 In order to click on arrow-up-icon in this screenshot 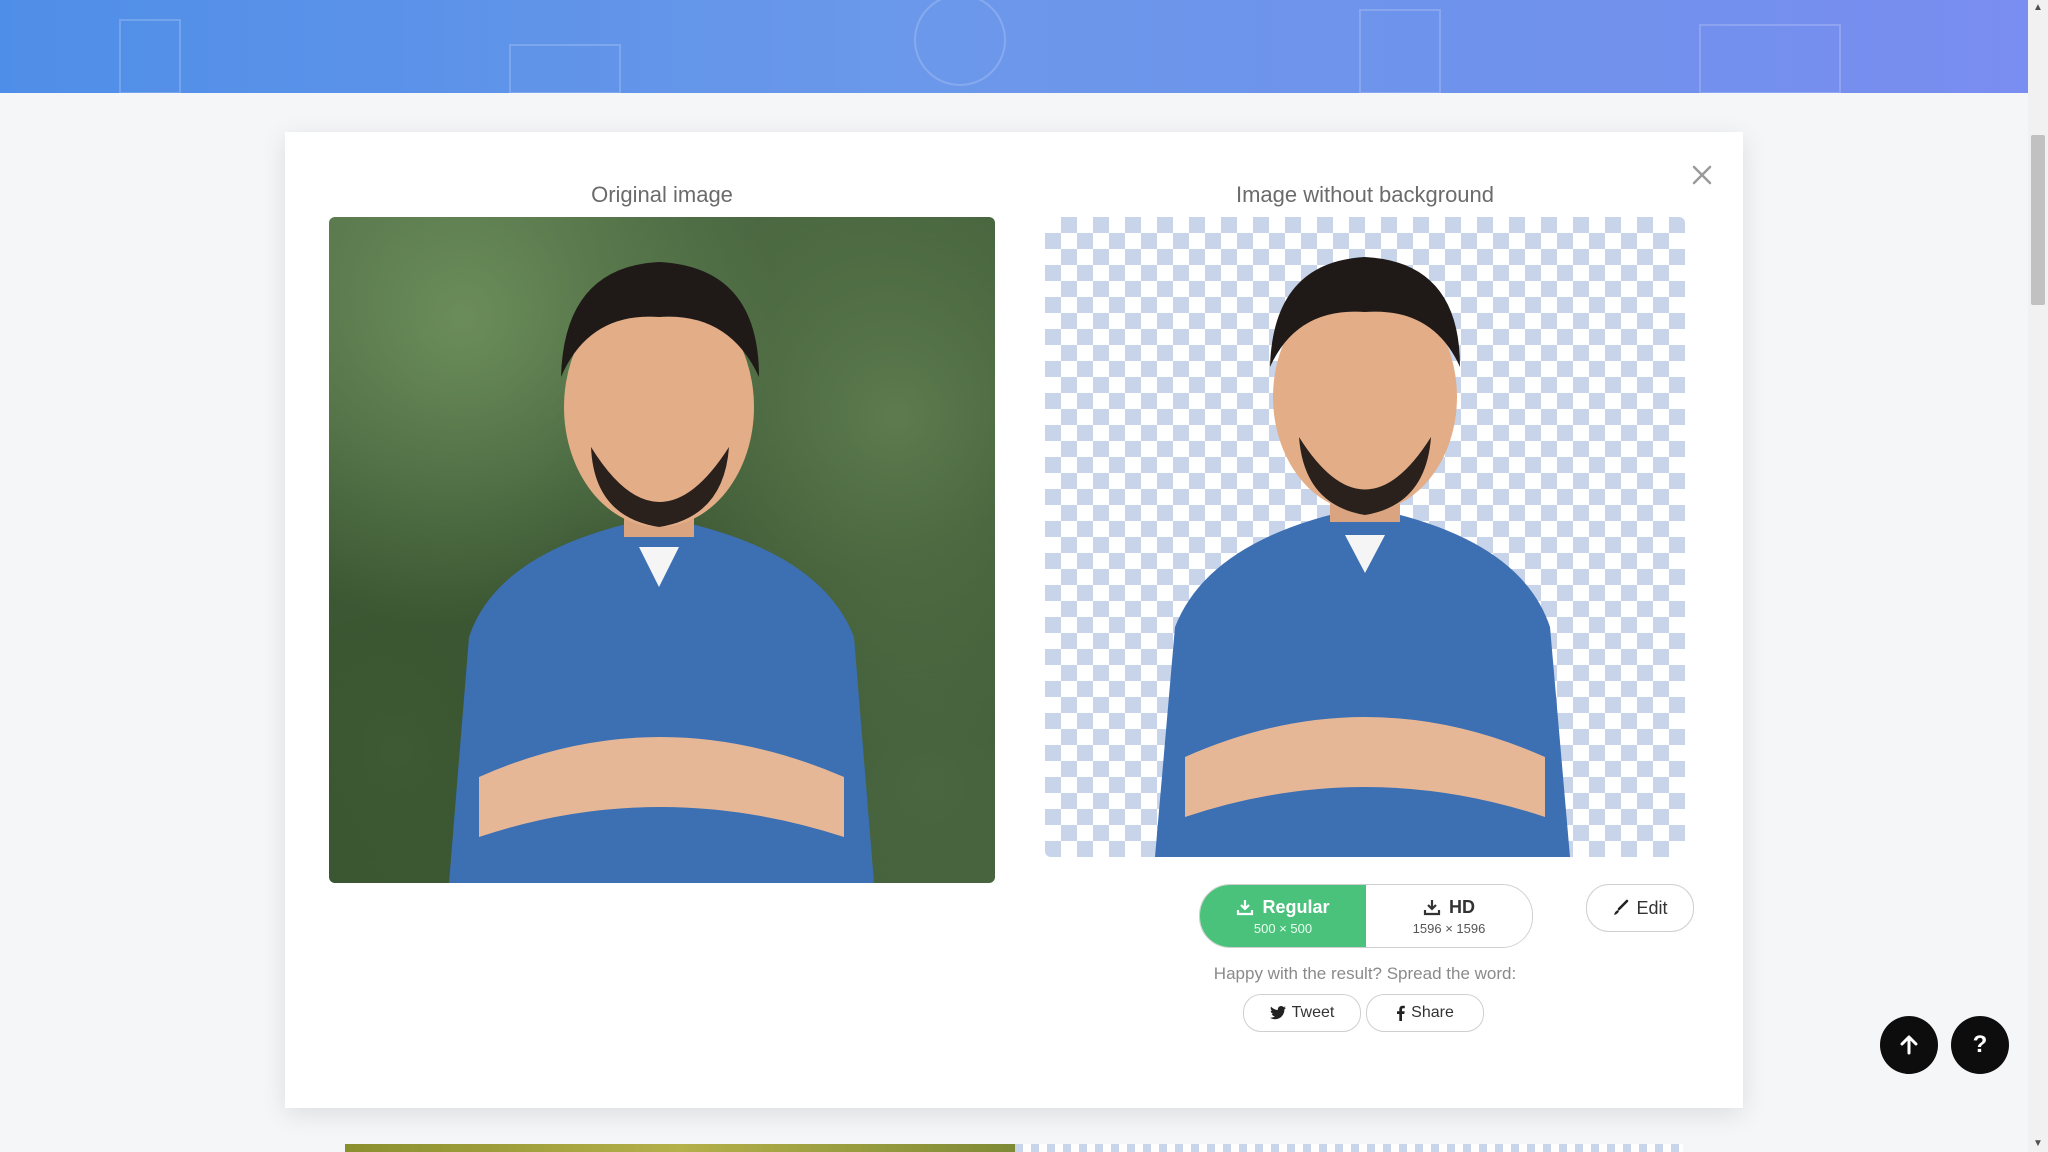, I will do `click(1909, 1045)`.